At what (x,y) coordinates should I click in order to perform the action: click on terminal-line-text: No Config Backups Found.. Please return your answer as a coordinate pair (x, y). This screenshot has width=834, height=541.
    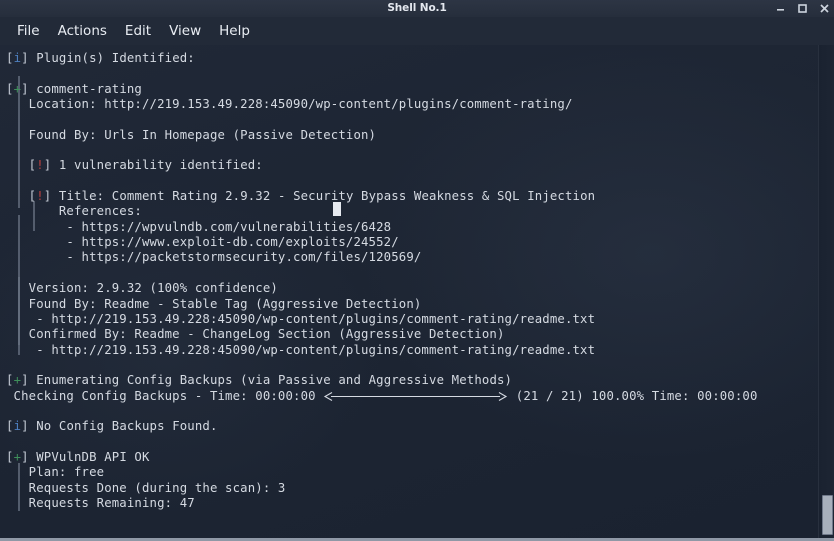
    Looking at the image, I should click on (123, 426).